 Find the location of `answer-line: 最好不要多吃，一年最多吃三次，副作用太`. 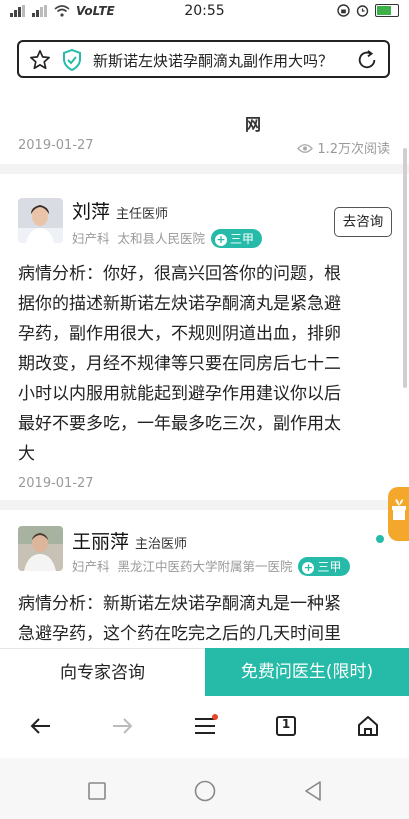

answer-line: 最好不要多吃，一年最多吃三次，副作用太 is located at coordinates (179, 424).